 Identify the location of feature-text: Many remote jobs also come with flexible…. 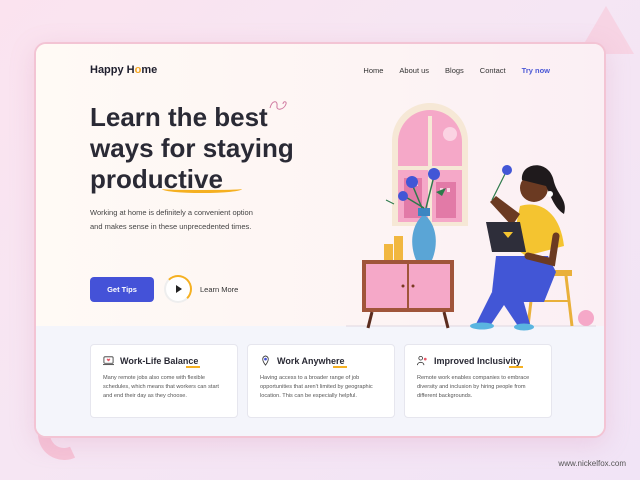
(161, 387).